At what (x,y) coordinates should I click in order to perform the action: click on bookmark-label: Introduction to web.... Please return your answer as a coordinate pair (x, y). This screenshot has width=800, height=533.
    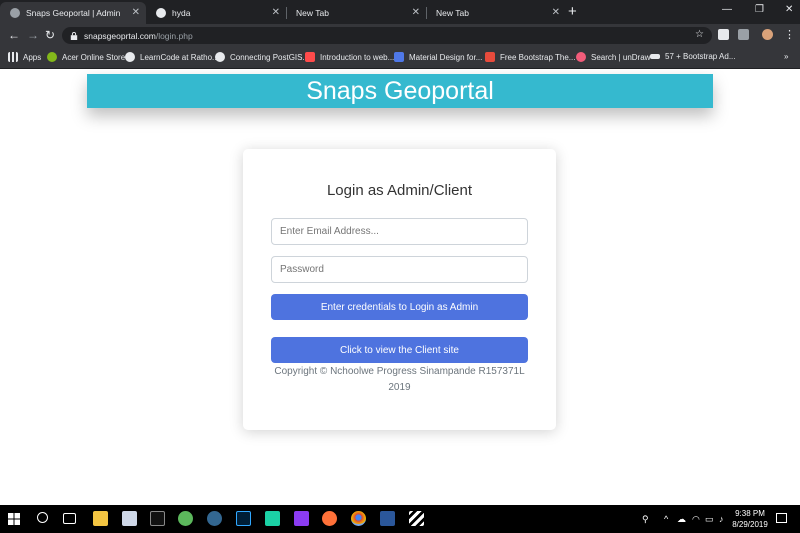
    Looking at the image, I should click on (357, 57).